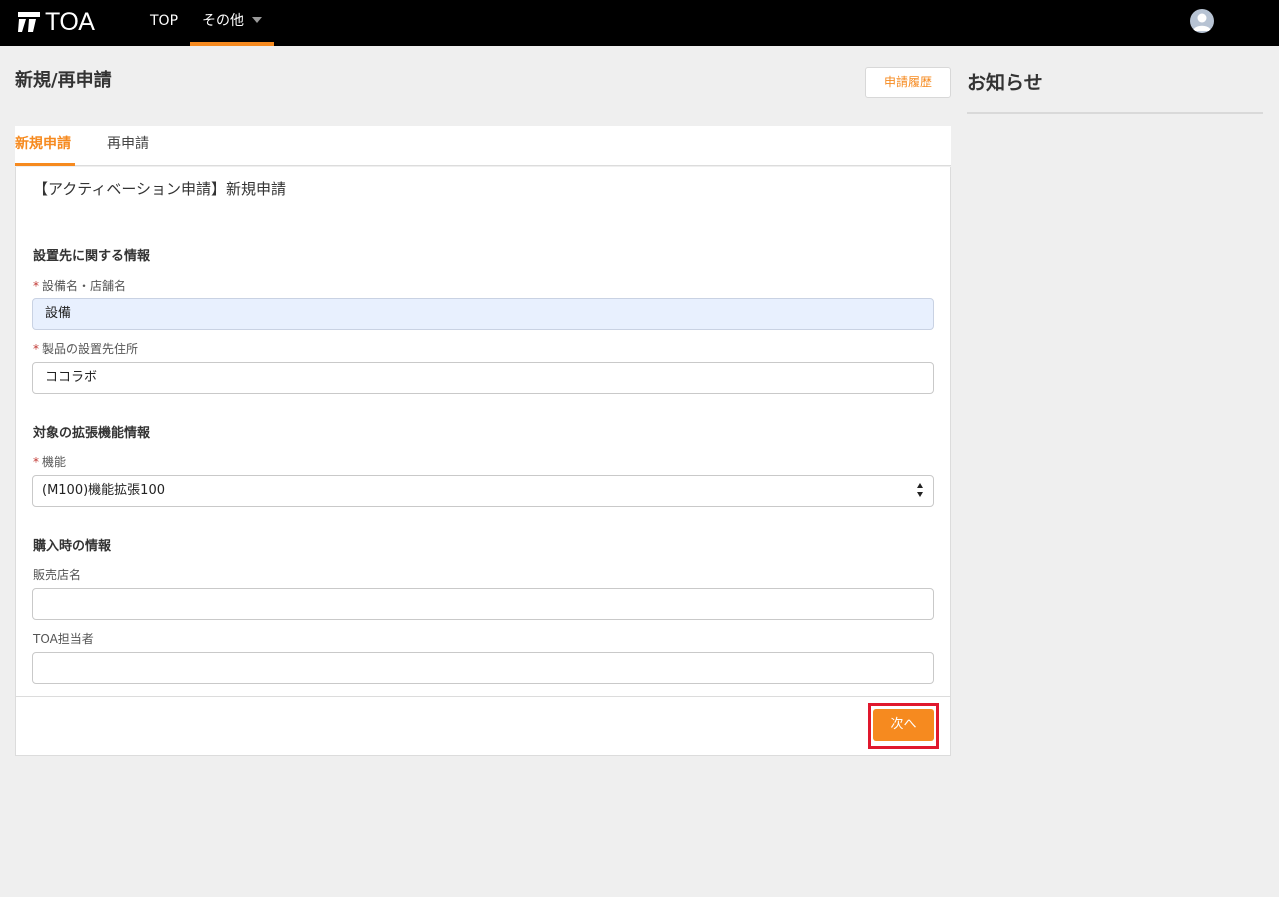  Describe the element at coordinates (639, 23) in the screenshot. I see `top-nav-bar: TOA TOP その他` at that location.